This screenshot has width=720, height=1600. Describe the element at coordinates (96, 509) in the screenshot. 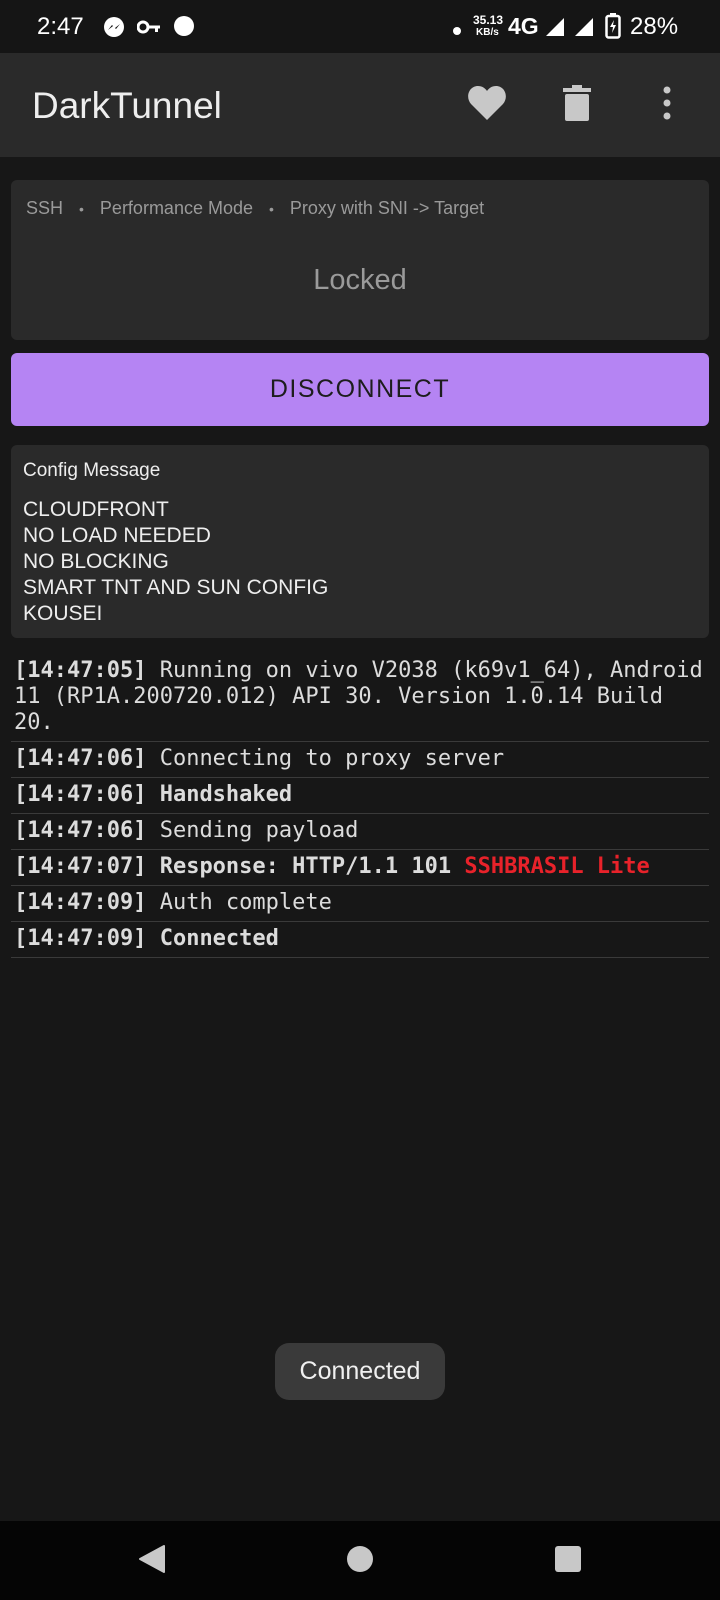

I see `config-message-line: CLOUDFRONT` at that location.